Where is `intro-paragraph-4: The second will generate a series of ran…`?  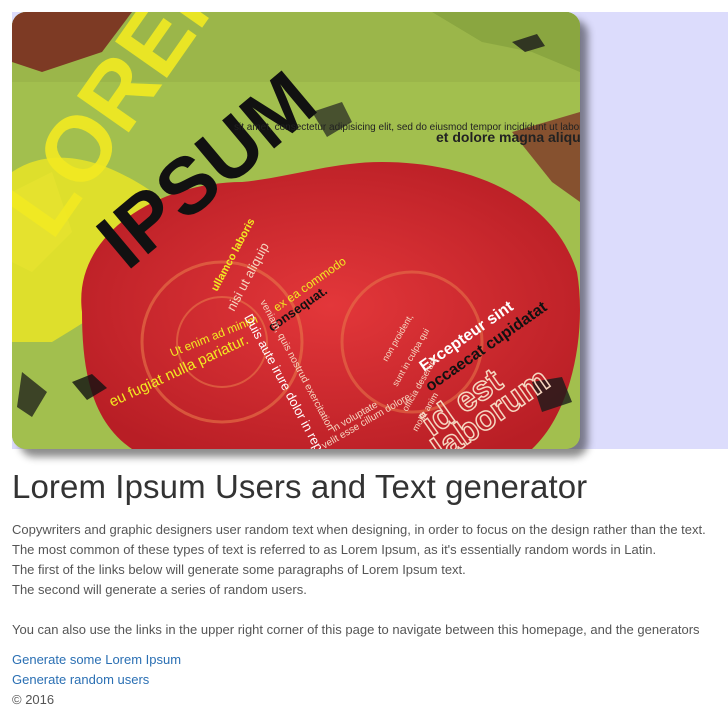
intro-paragraph-4: The second will generate a series of ran… is located at coordinates (159, 589).